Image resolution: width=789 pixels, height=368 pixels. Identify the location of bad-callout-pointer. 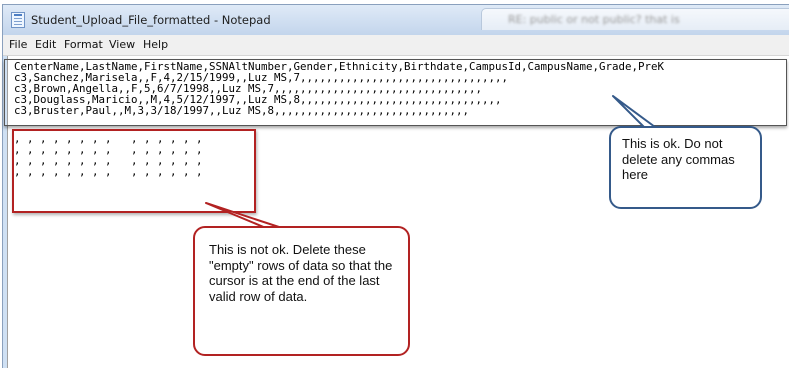
(244, 215).